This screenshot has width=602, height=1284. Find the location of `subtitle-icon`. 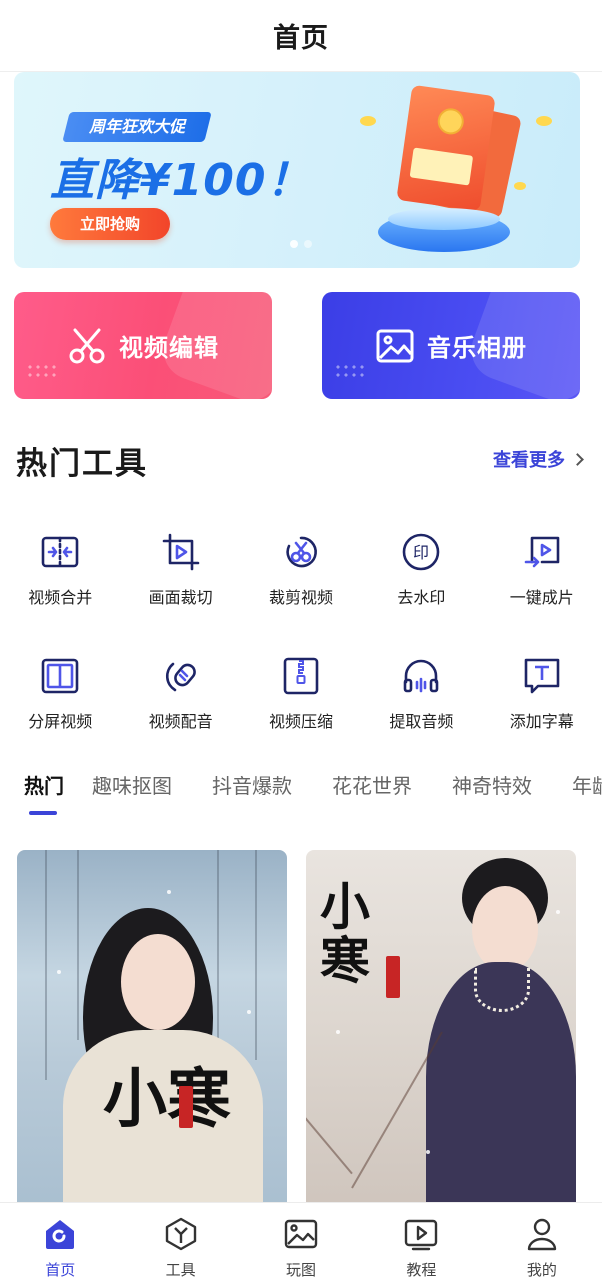

subtitle-icon is located at coordinates (542, 676).